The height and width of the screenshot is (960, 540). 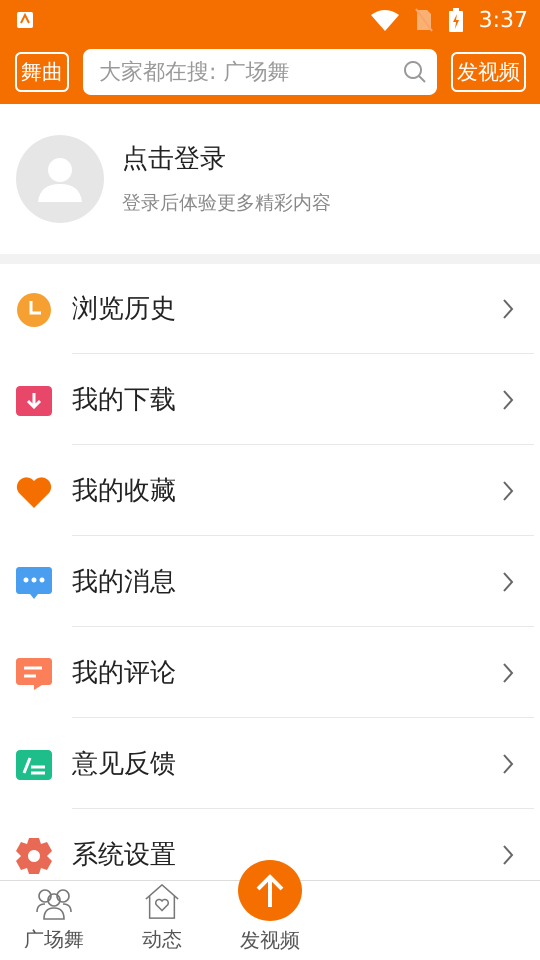 I want to click on search-field: 大家都在搜: 广场舞, so click(x=250, y=72).